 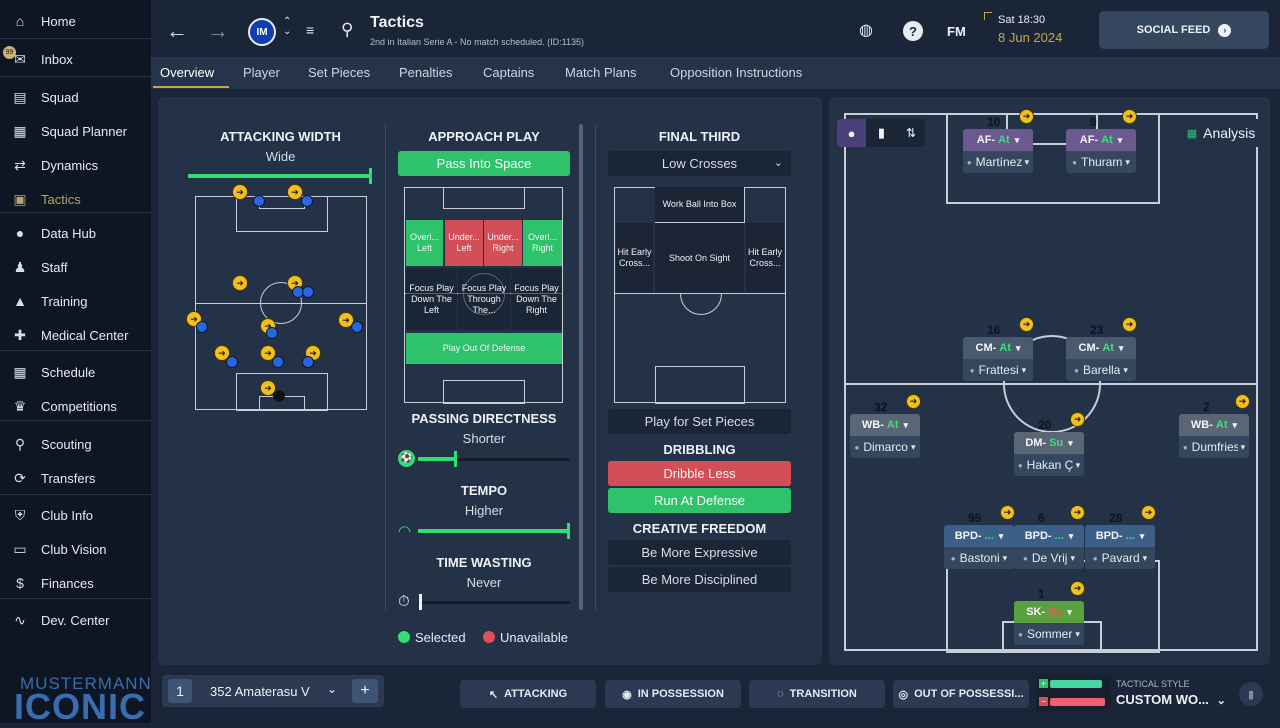 I want to click on player-name-selector: ● Bastoni ▾, so click(x=979, y=558).